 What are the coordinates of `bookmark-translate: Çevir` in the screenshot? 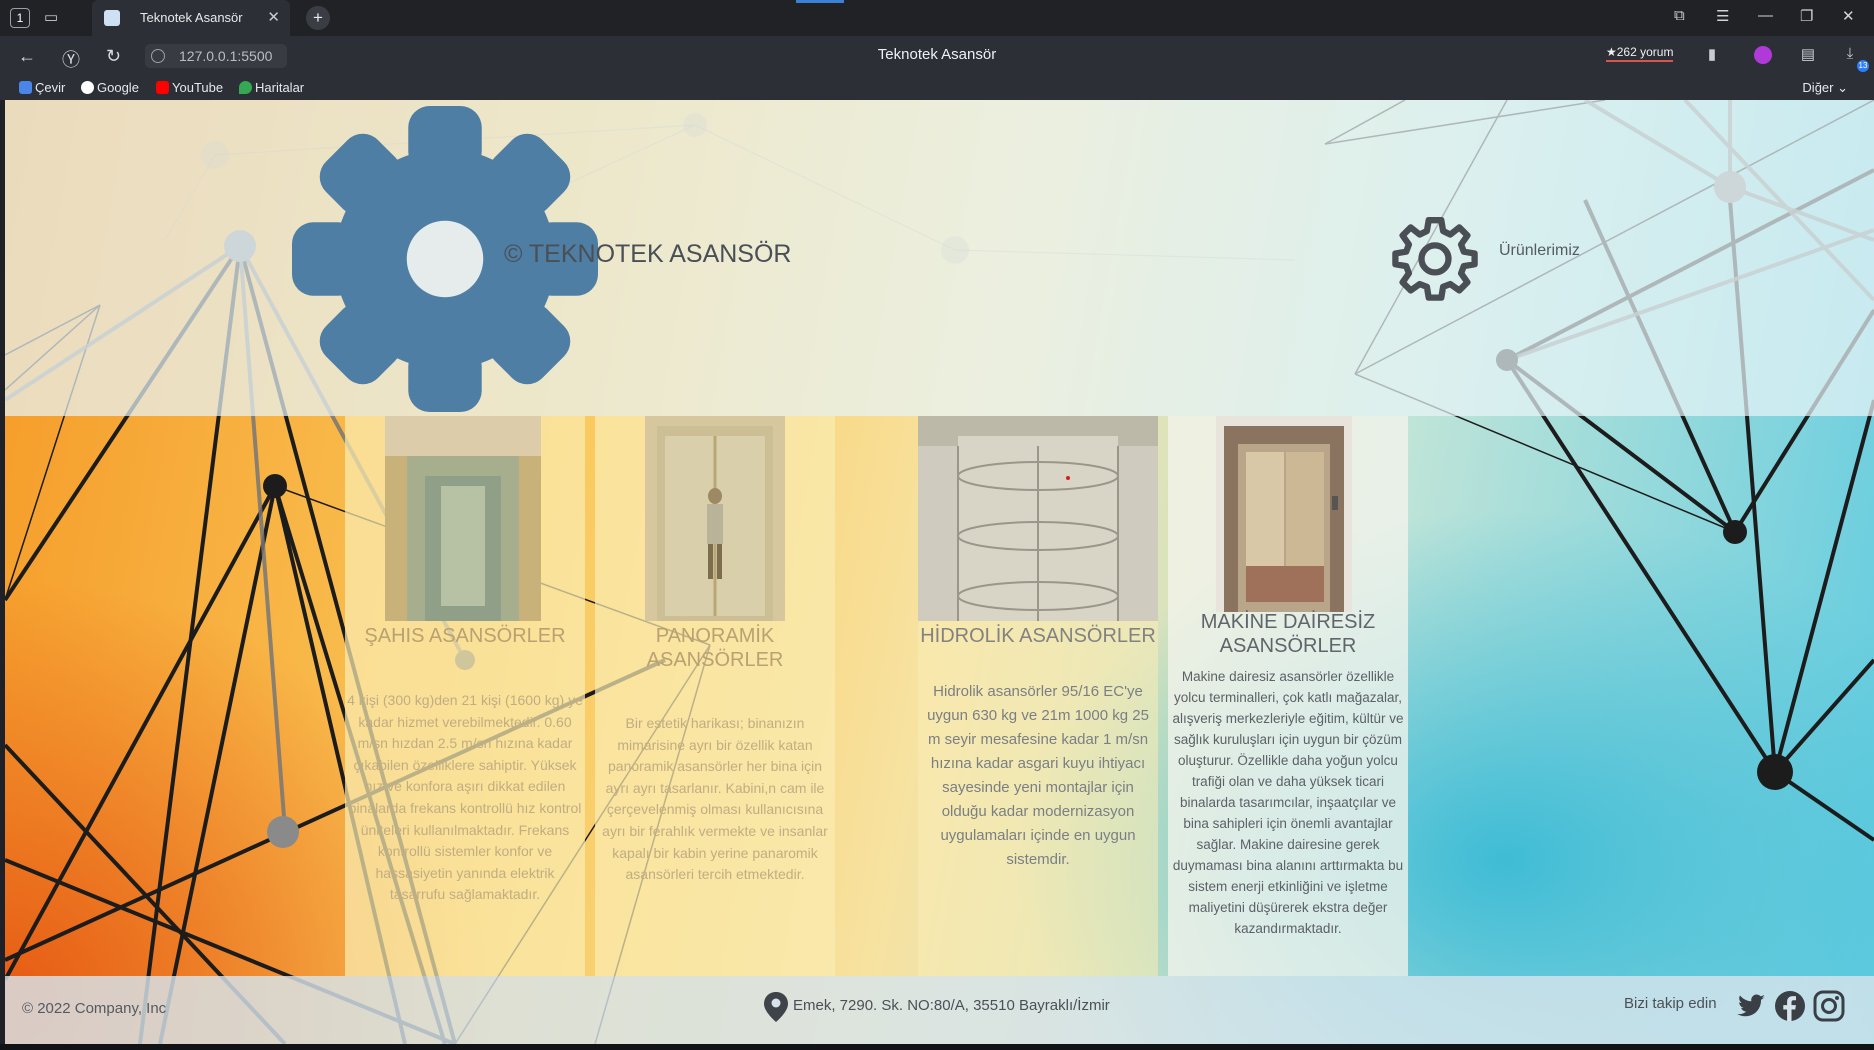 It's located at (42, 87).